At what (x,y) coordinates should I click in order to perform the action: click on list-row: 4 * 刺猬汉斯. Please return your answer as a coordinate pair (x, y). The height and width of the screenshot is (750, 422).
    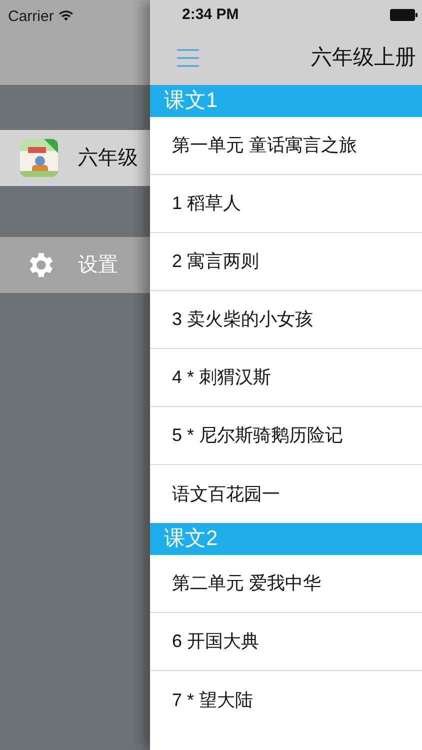
    Looking at the image, I should click on (286, 378).